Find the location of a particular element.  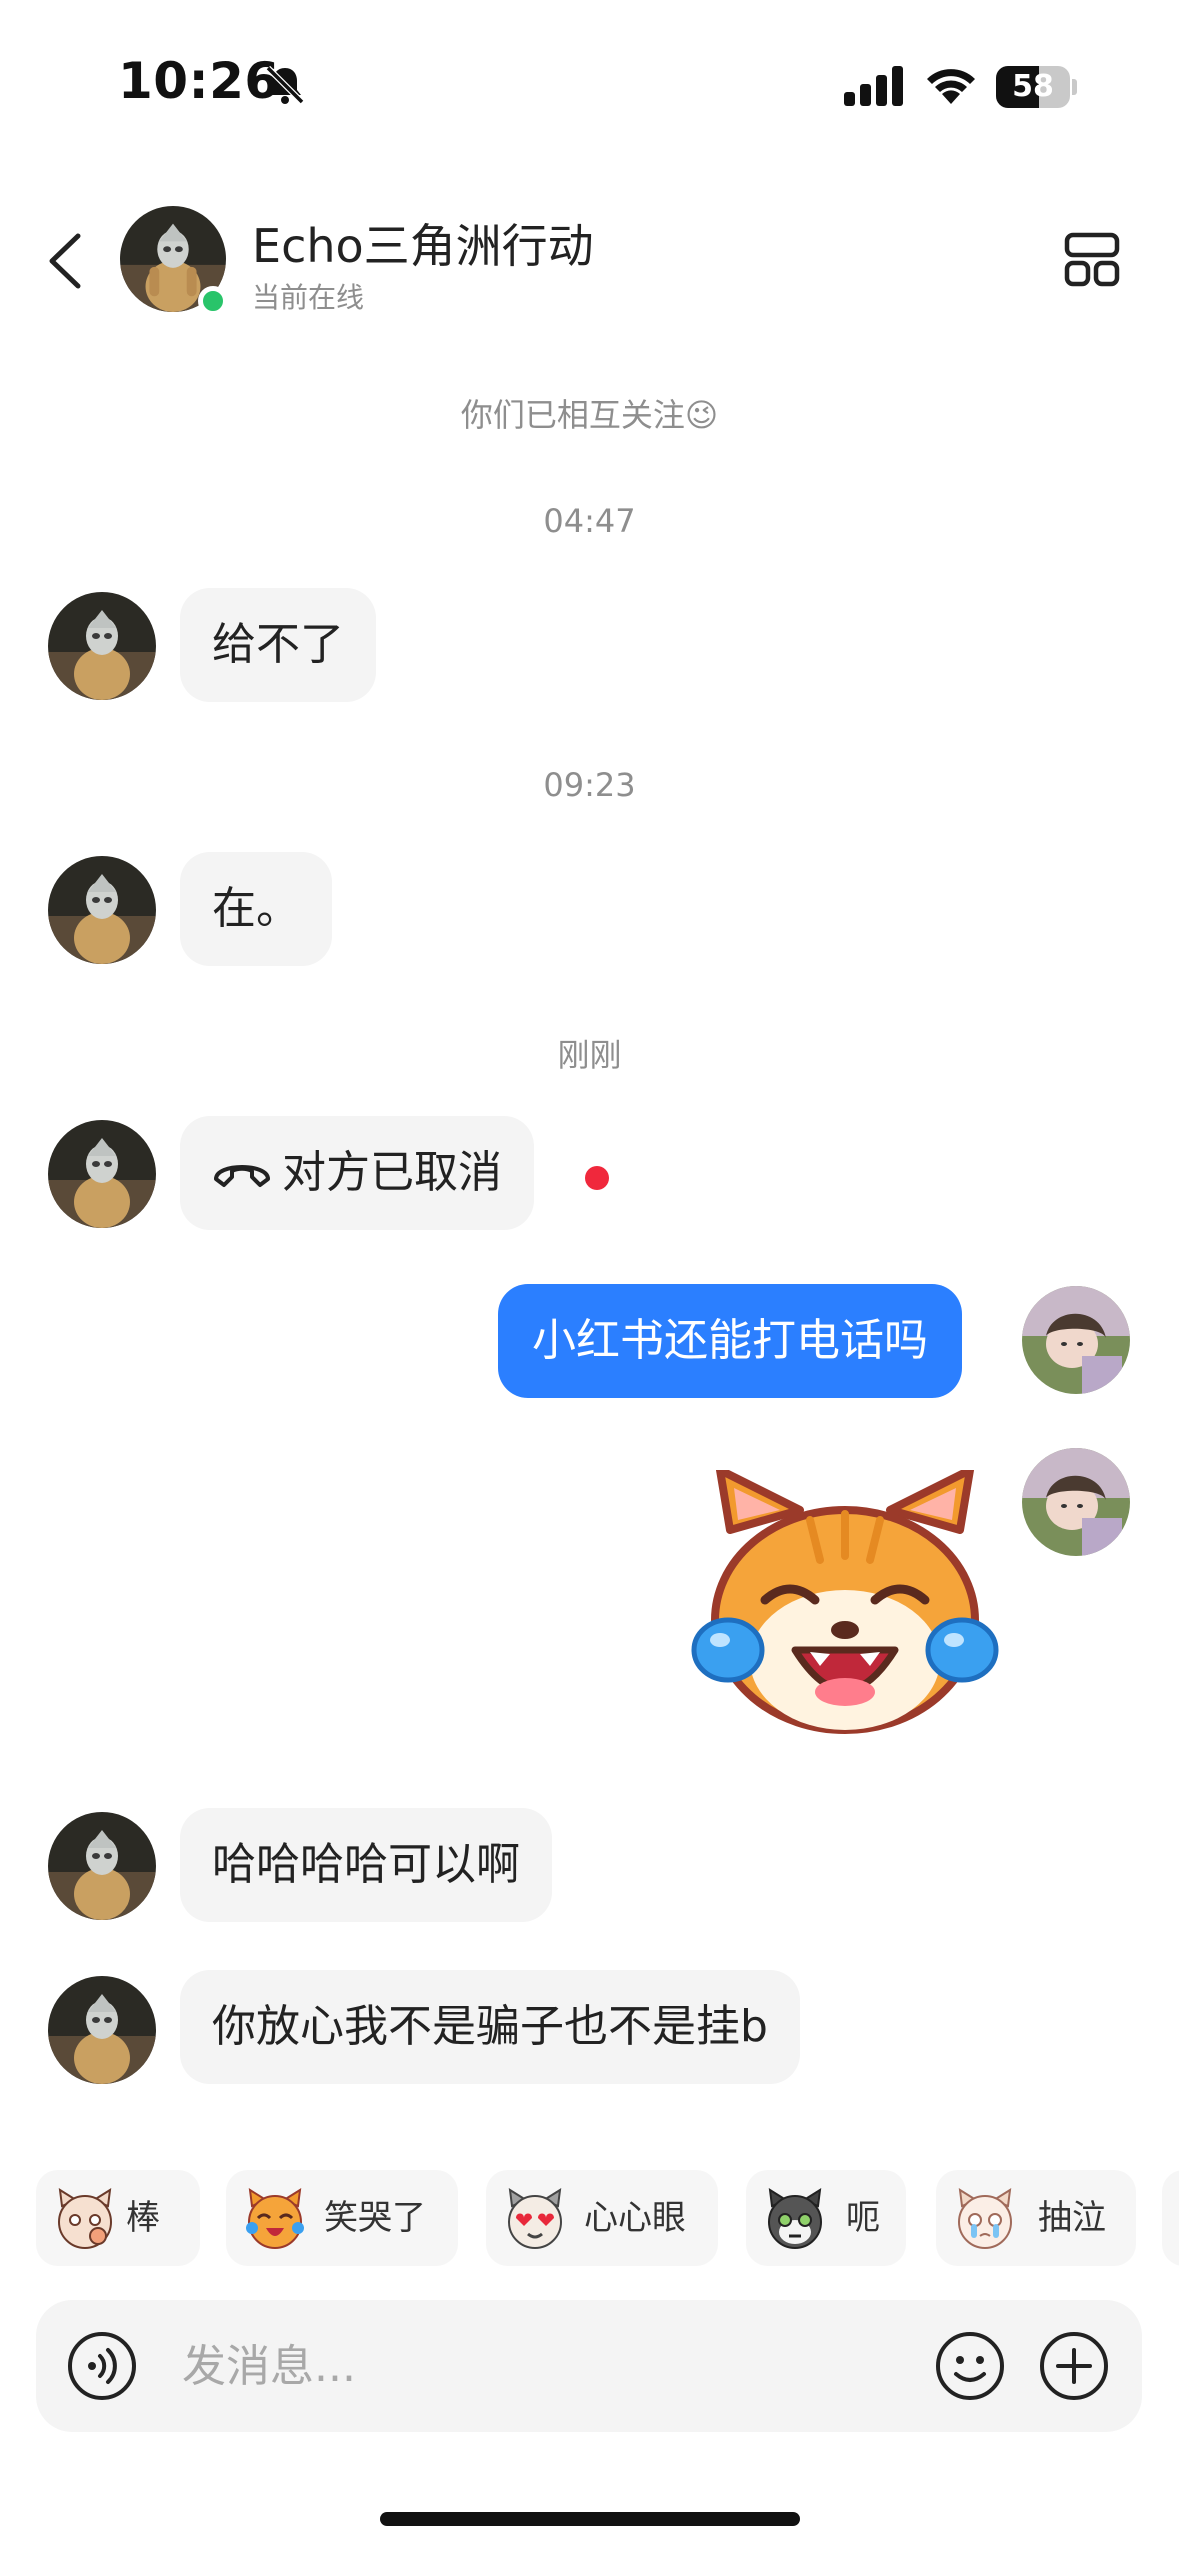

status-bar: 10:26 58 is located at coordinates (589, 75).